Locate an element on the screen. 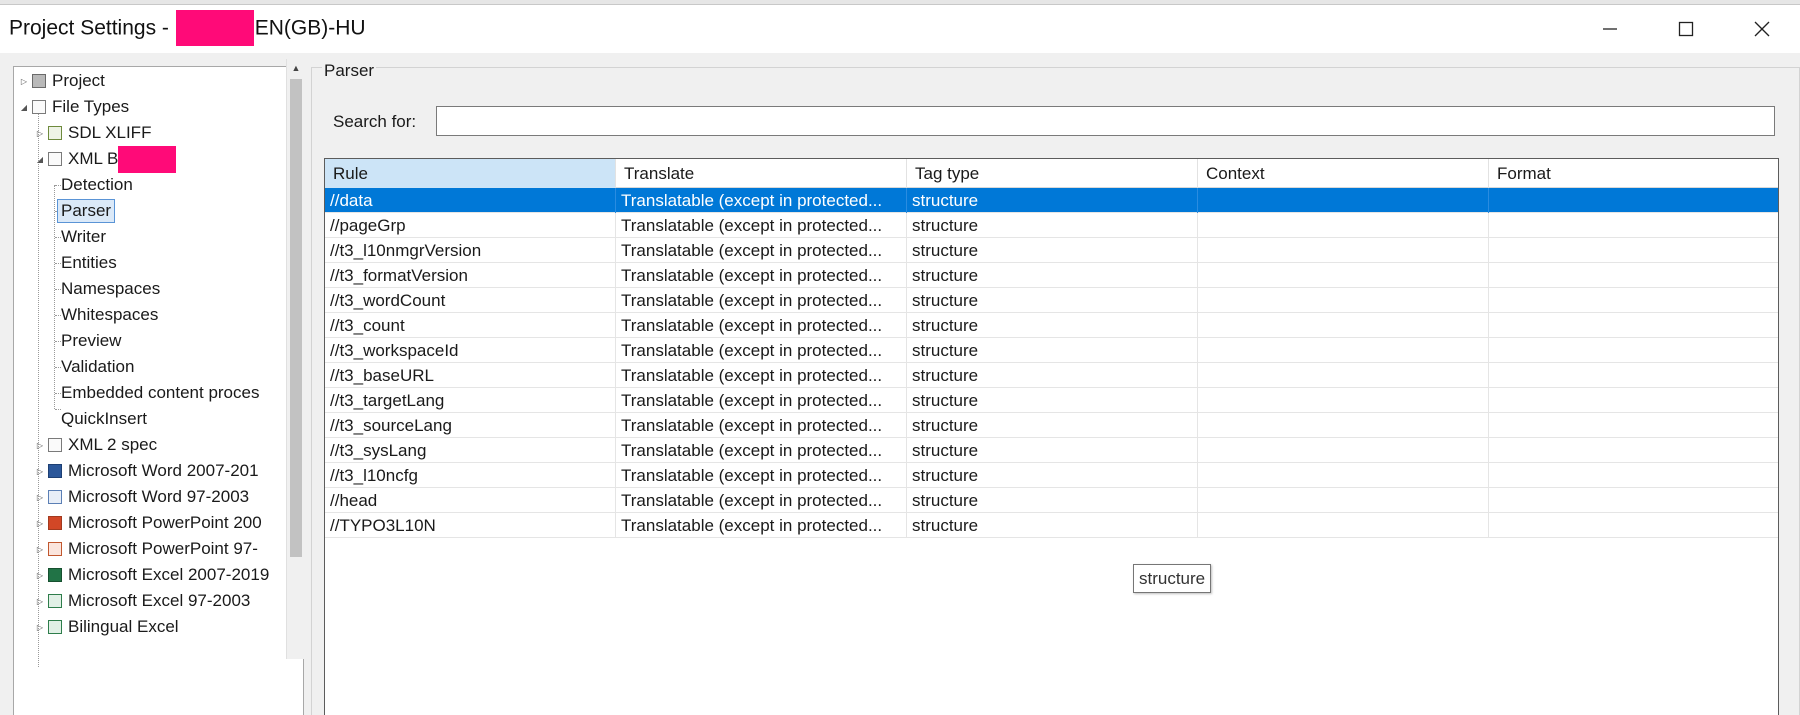 The width and height of the screenshot is (1800, 715). tree-item-label: QuickInsert is located at coordinates (104, 418).